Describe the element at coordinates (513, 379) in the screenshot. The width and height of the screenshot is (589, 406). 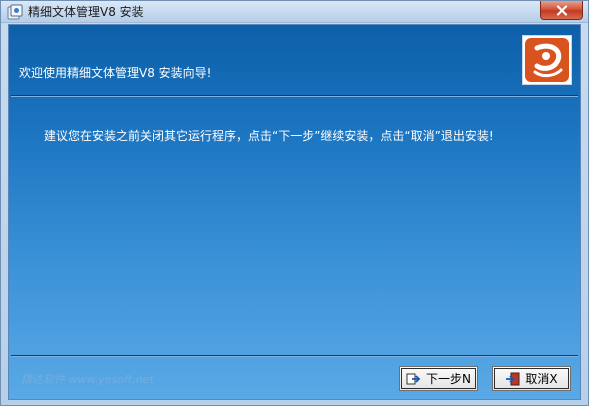
I see `exit-door-icon` at that location.